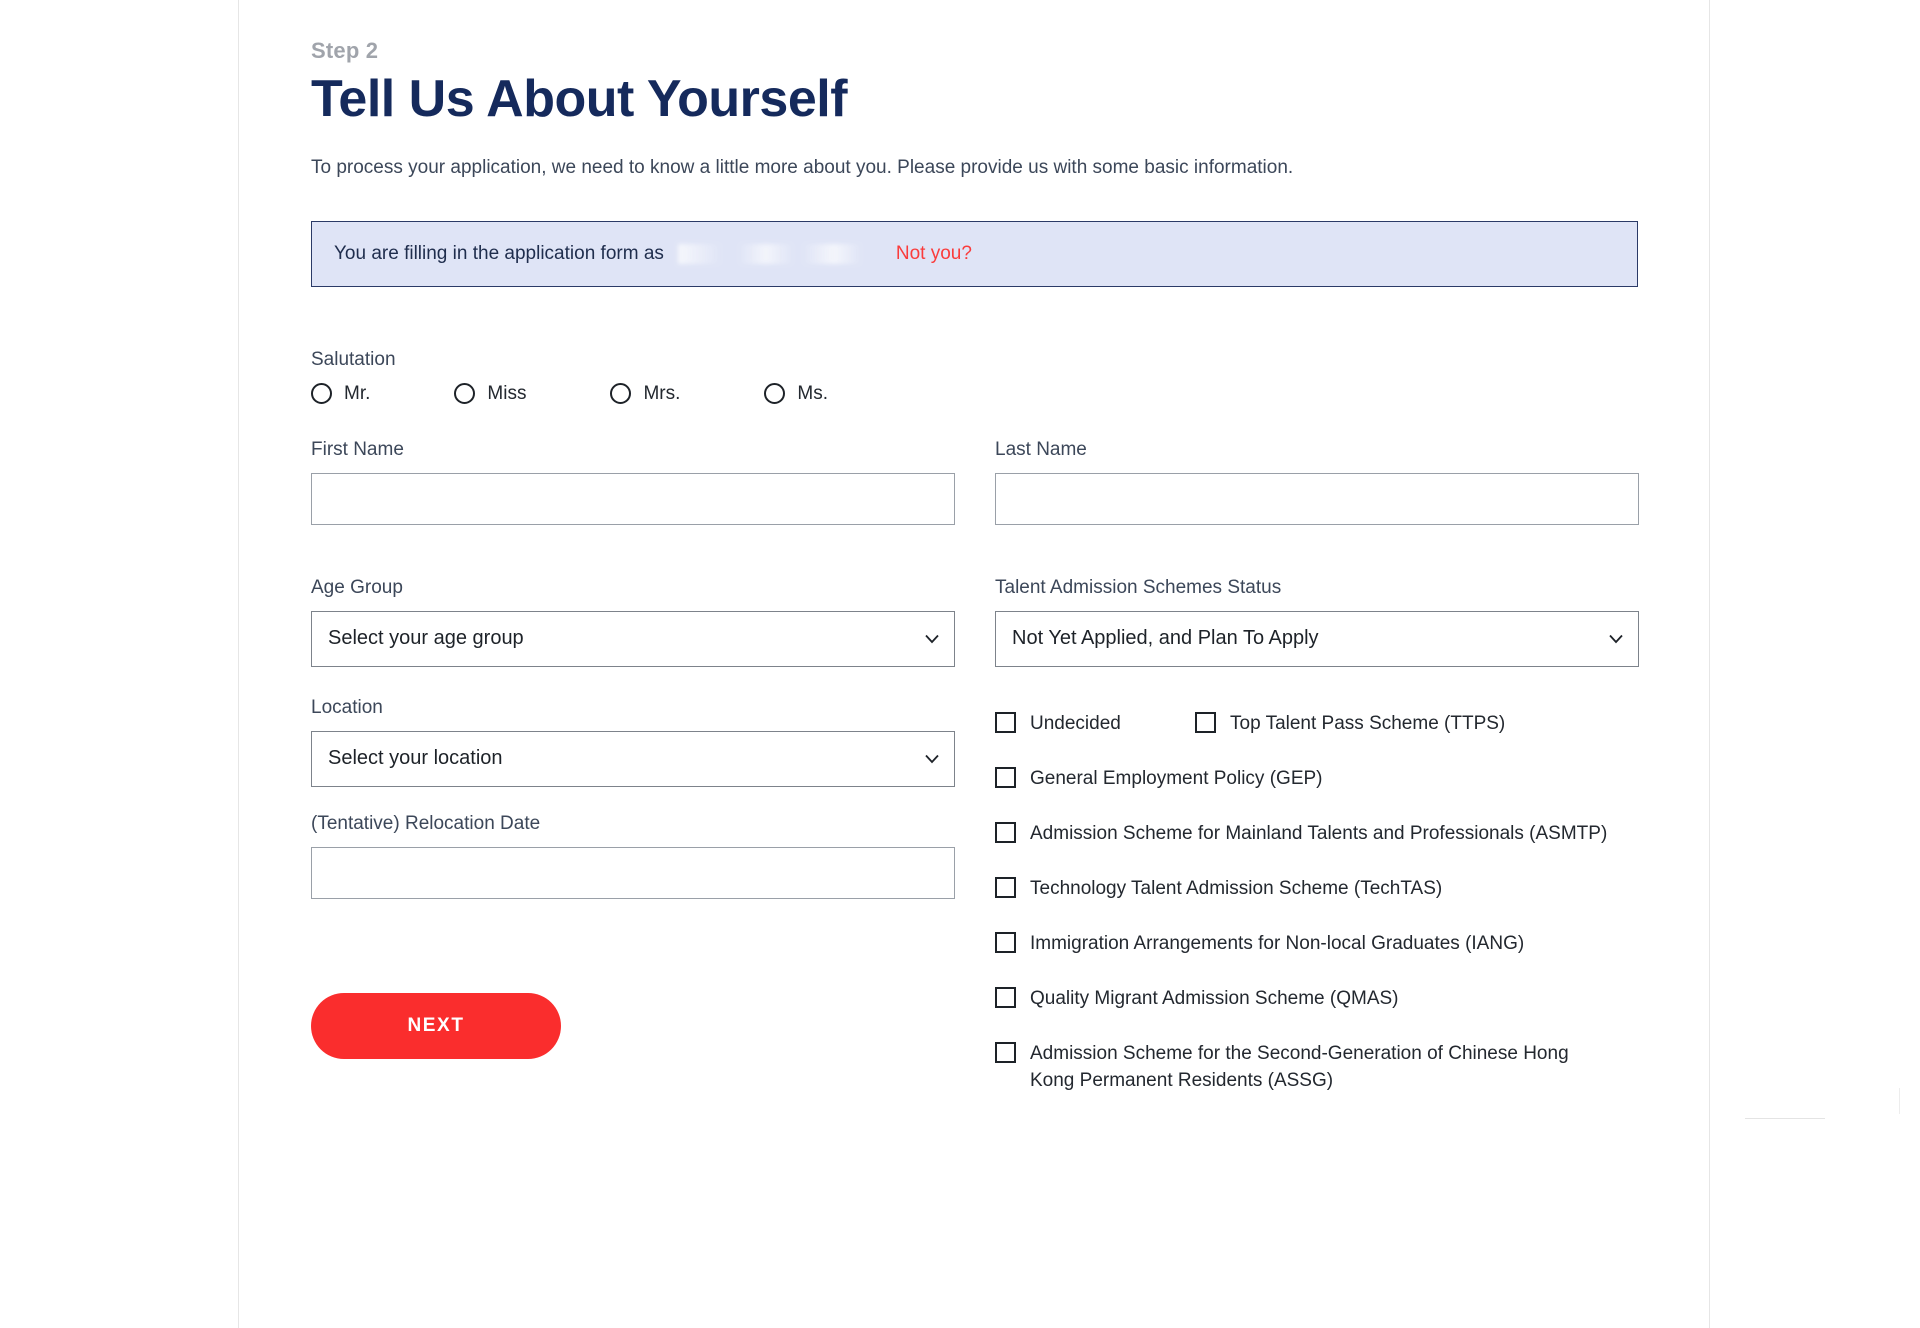 Image resolution: width=1920 pixels, height=1328 pixels. What do you see at coordinates (1176, 778) in the screenshot?
I see `checkbox-label: General Employment Policy (GEP)` at bounding box center [1176, 778].